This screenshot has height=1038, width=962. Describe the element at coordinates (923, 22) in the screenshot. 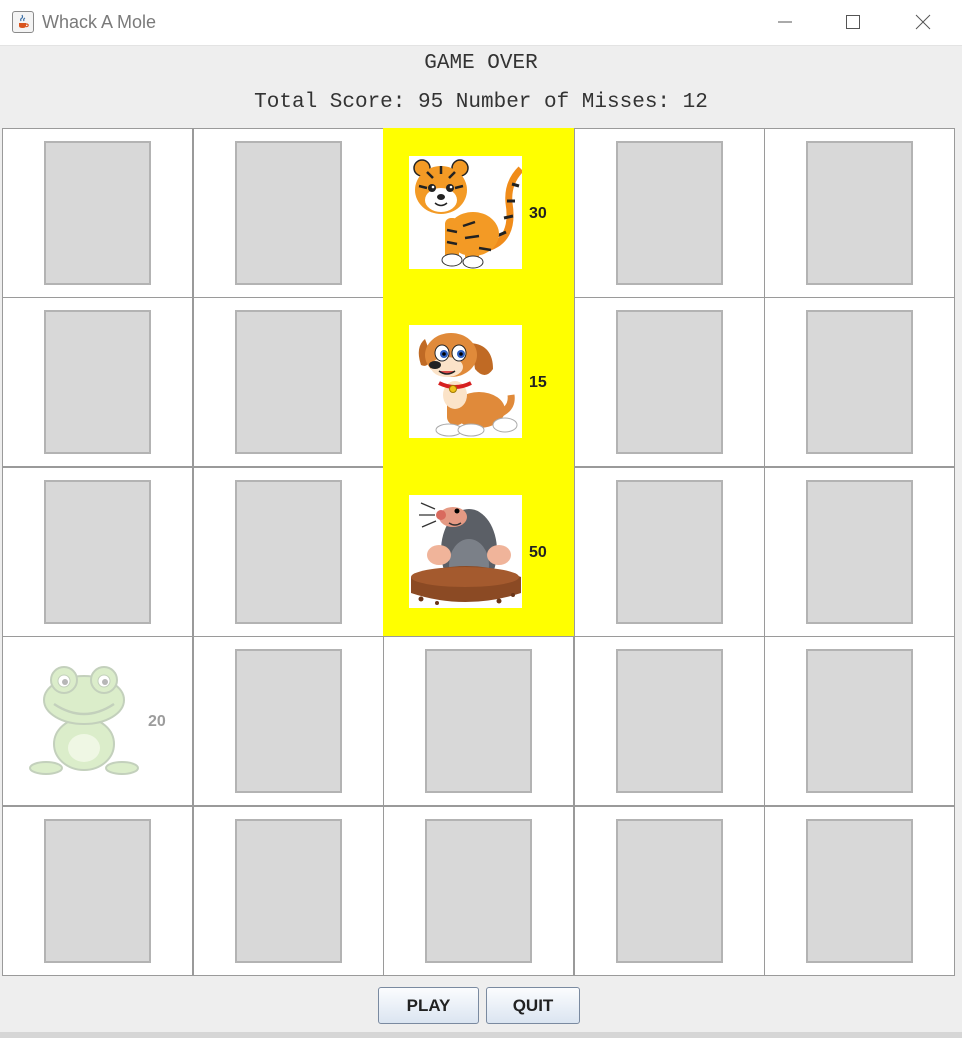

I see `close-button` at that location.